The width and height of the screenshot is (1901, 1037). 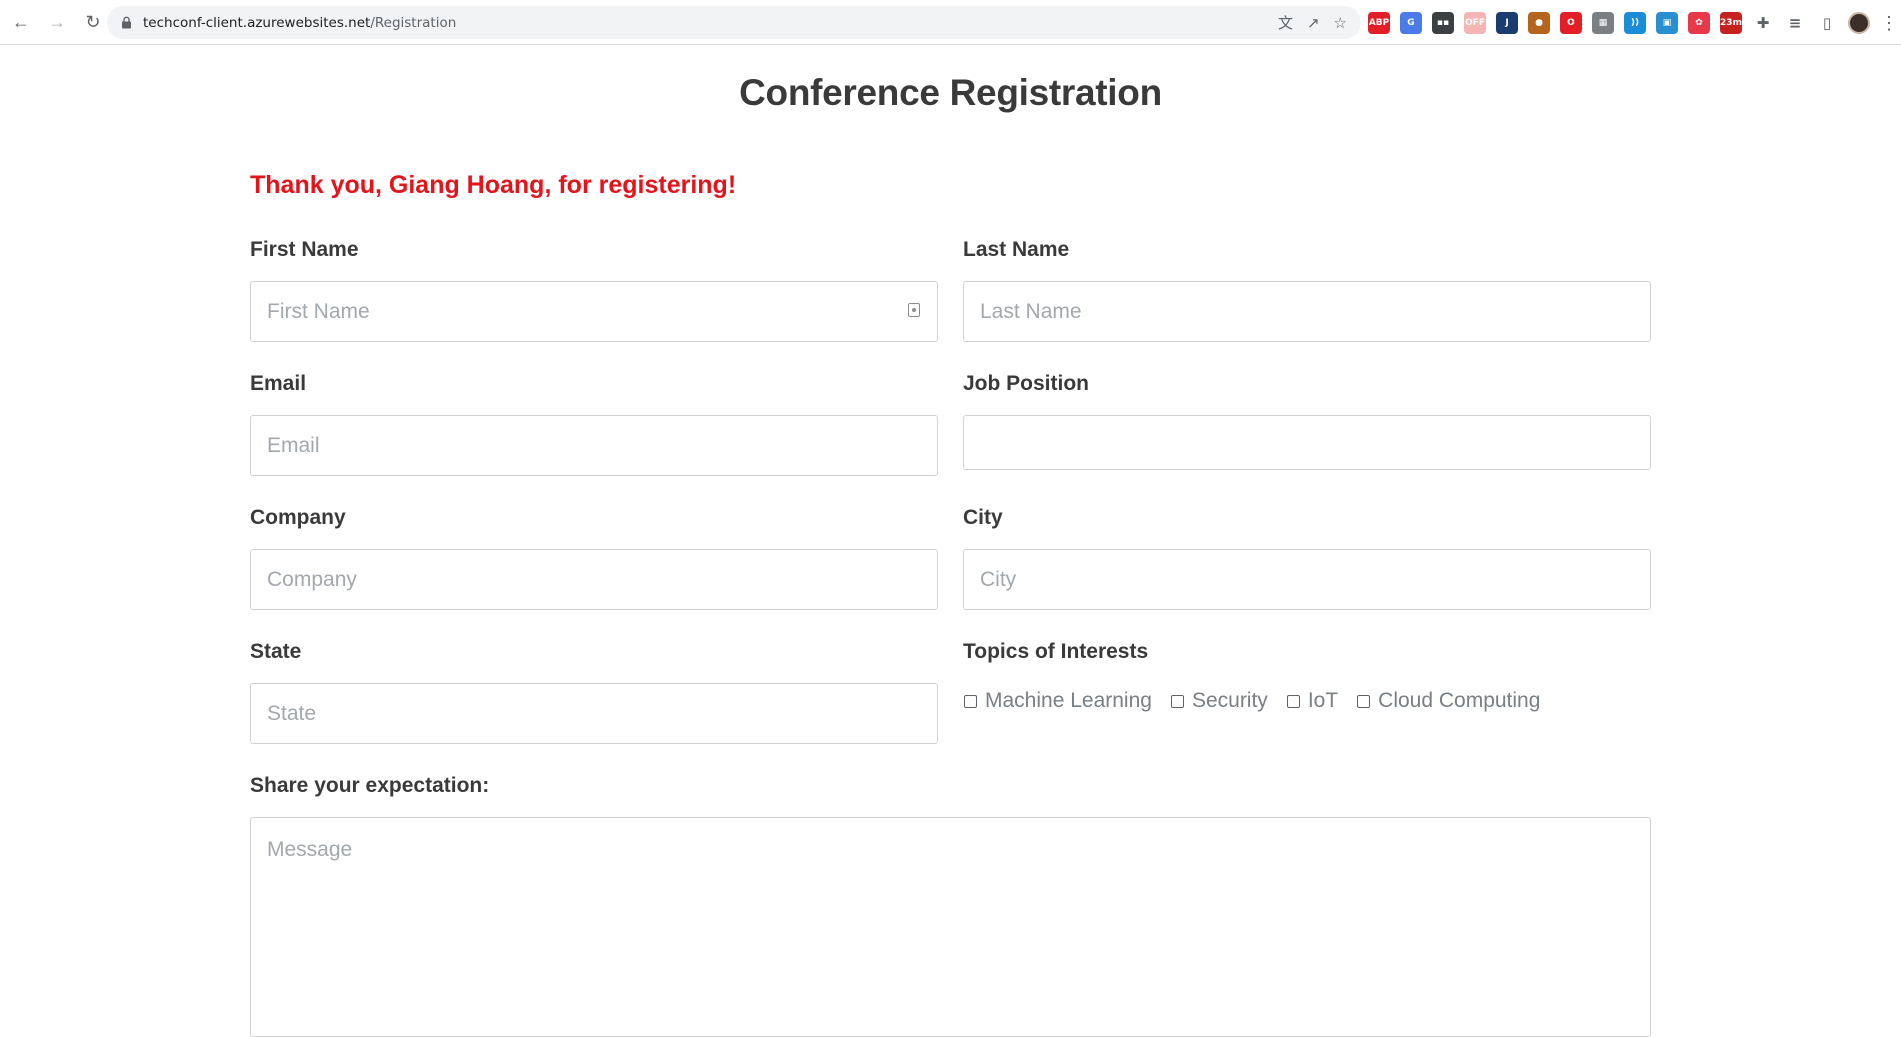 I want to click on email-label: Email, so click(x=278, y=383).